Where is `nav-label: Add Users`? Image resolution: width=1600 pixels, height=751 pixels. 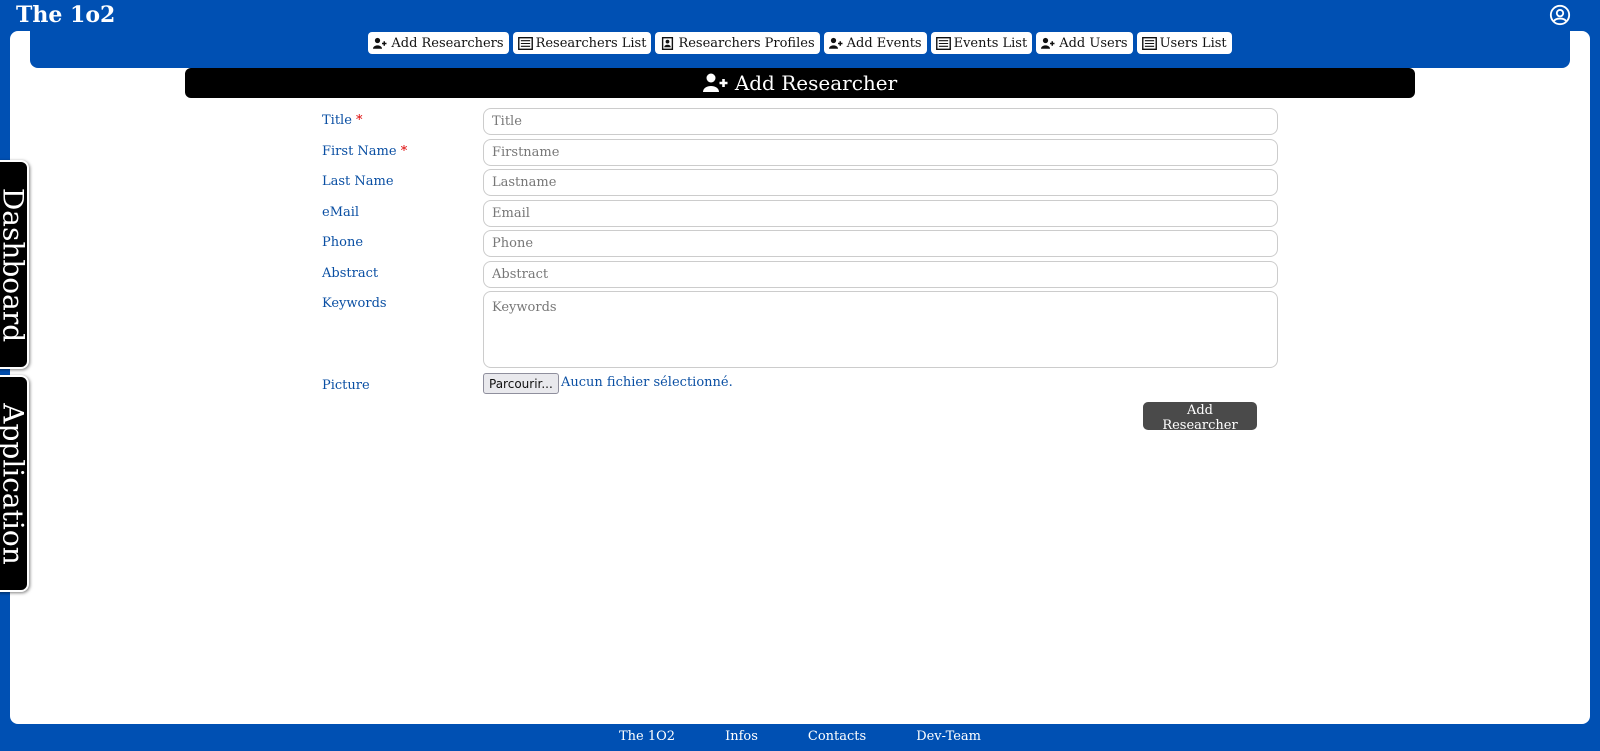
nav-label: Add Users is located at coordinates (1093, 43).